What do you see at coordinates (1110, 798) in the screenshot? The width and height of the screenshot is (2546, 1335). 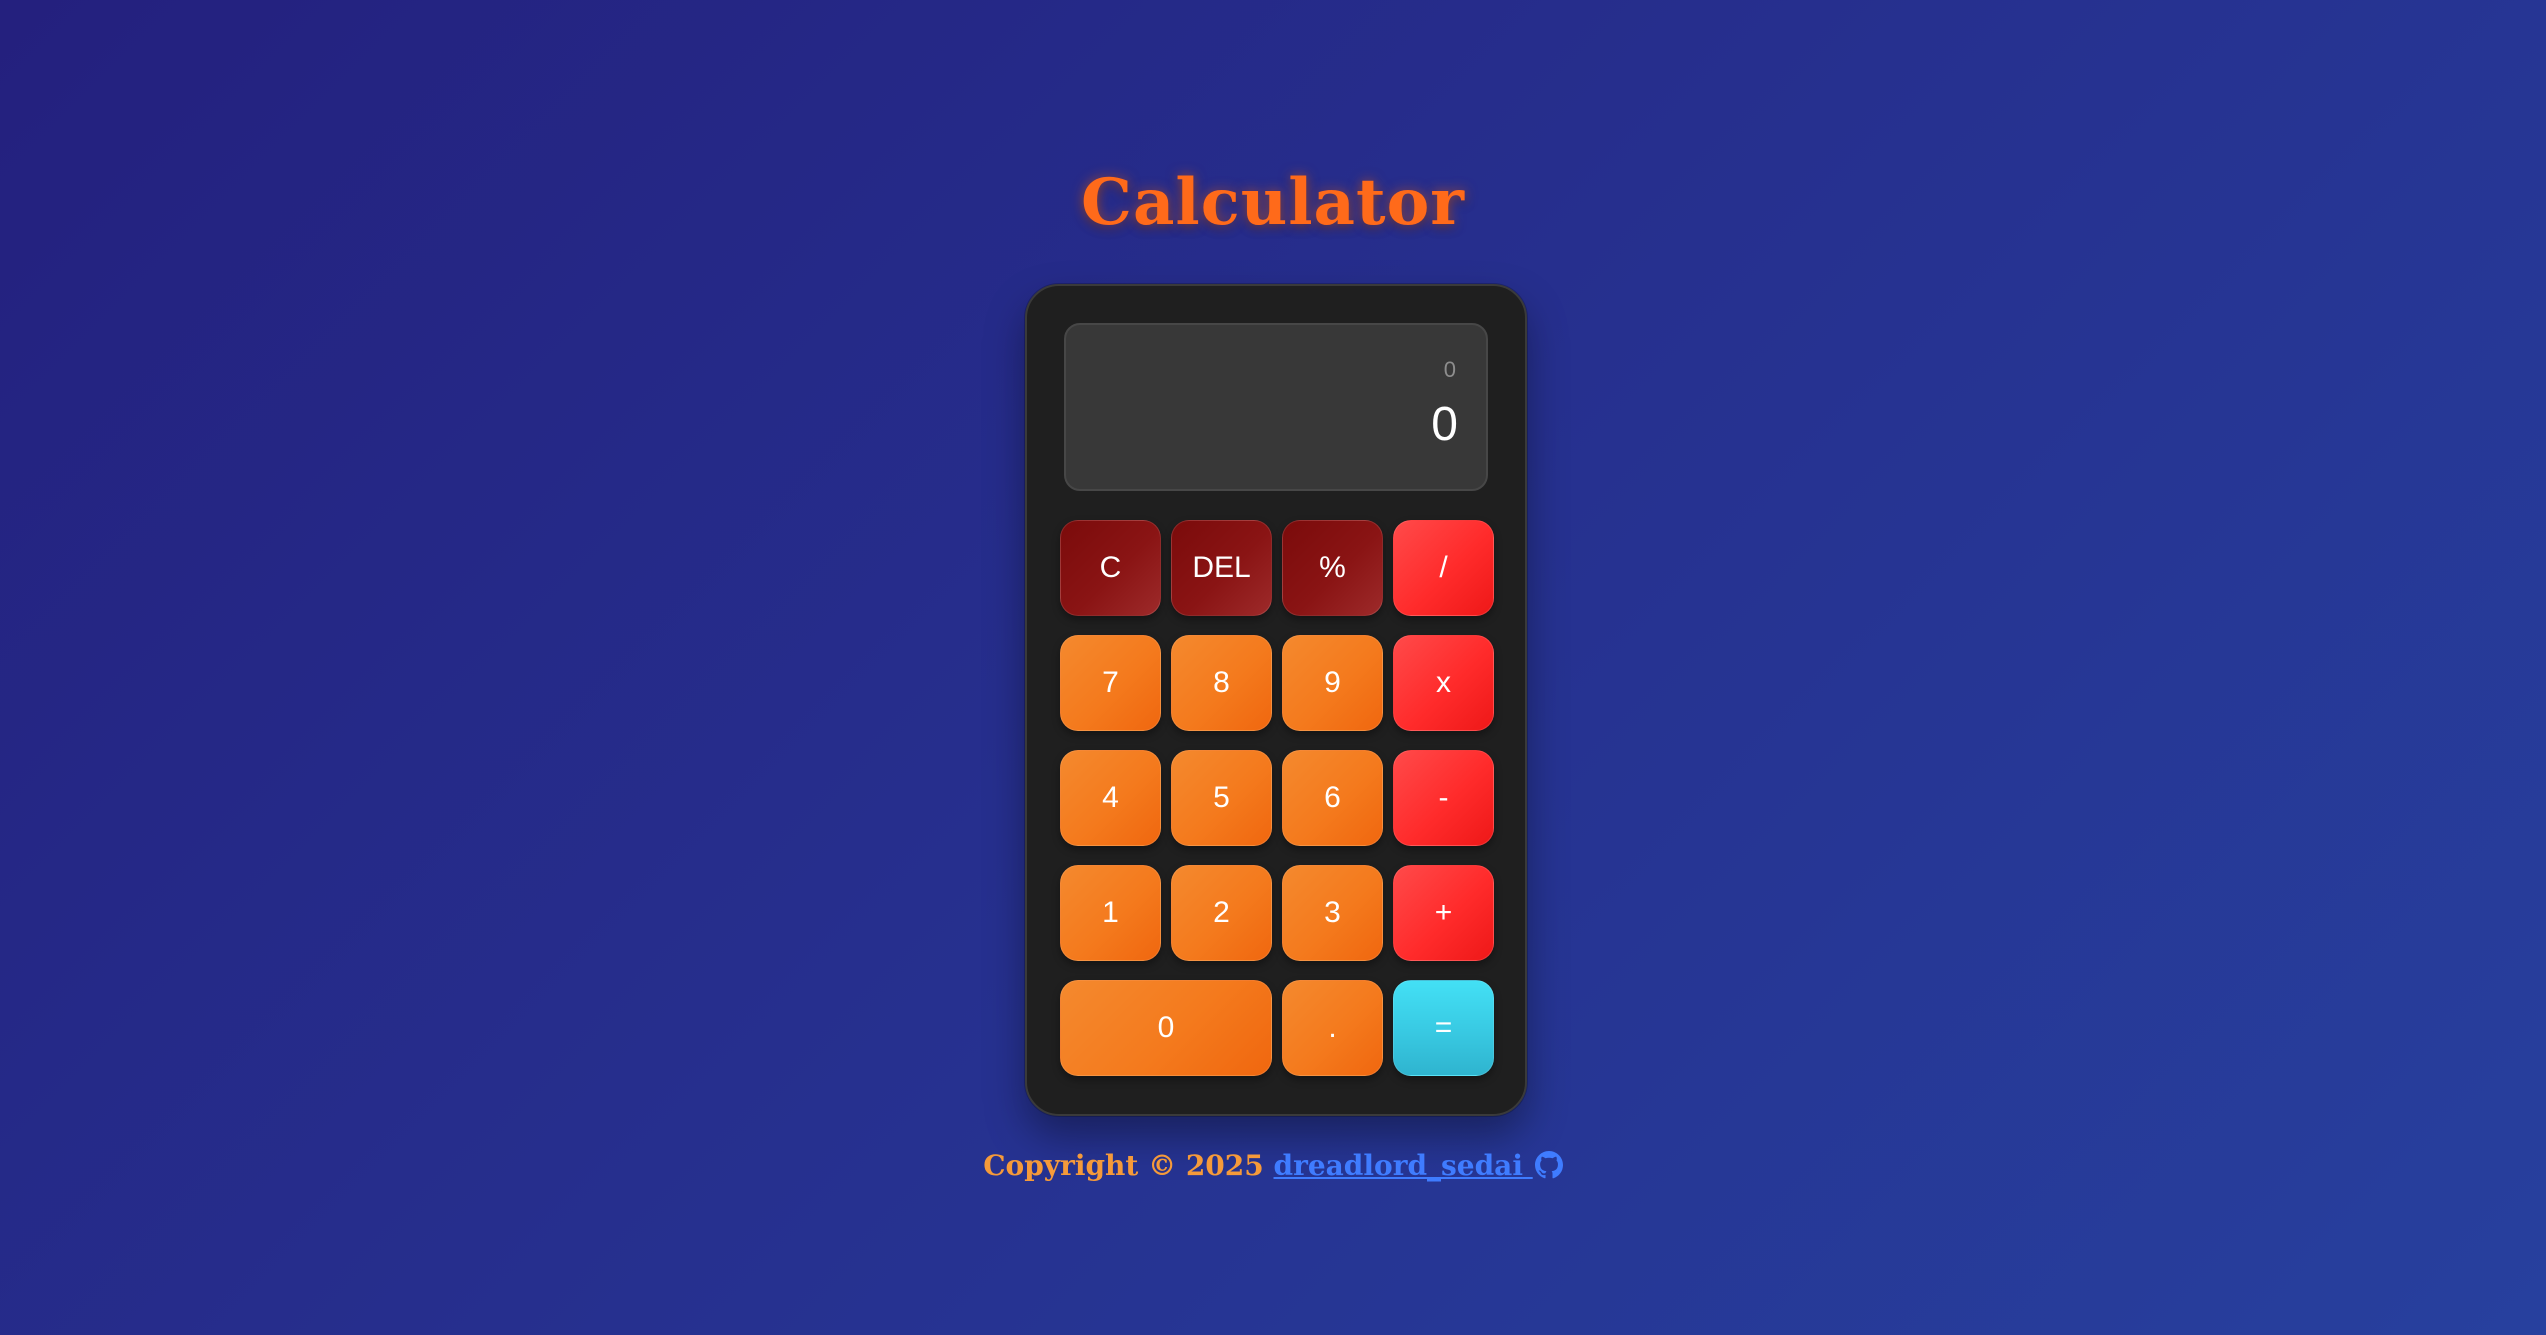 I see `digit-4-button: 4` at bounding box center [1110, 798].